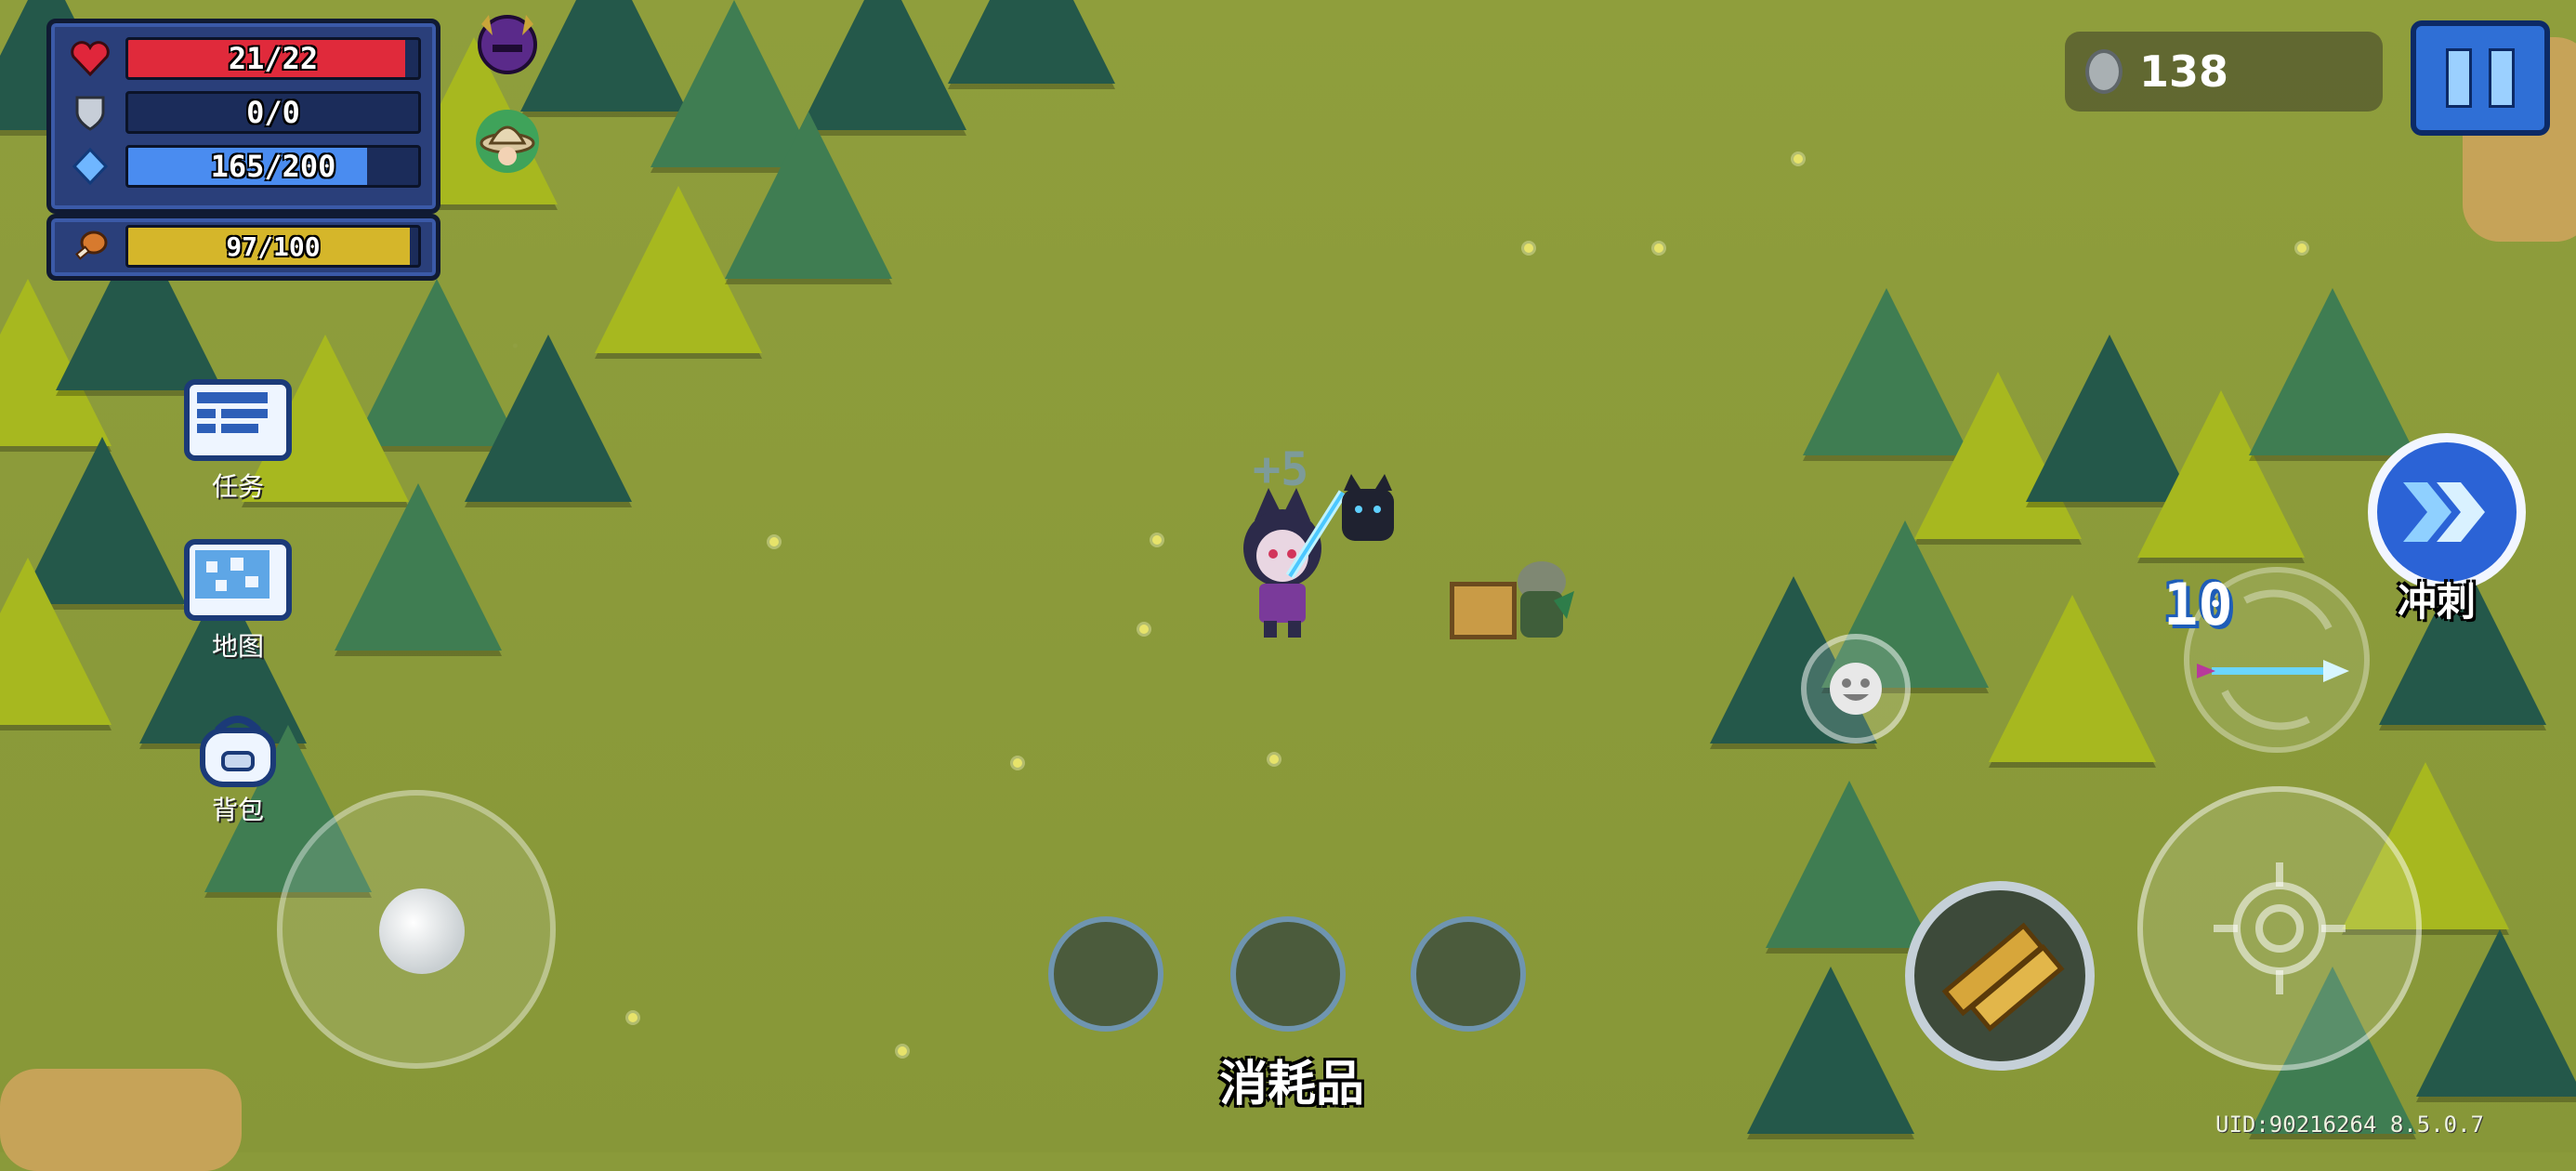  What do you see at coordinates (2003, 978) in the screenshot?
I see `golden-pistols-icon` at bounding box center [2003, 978].